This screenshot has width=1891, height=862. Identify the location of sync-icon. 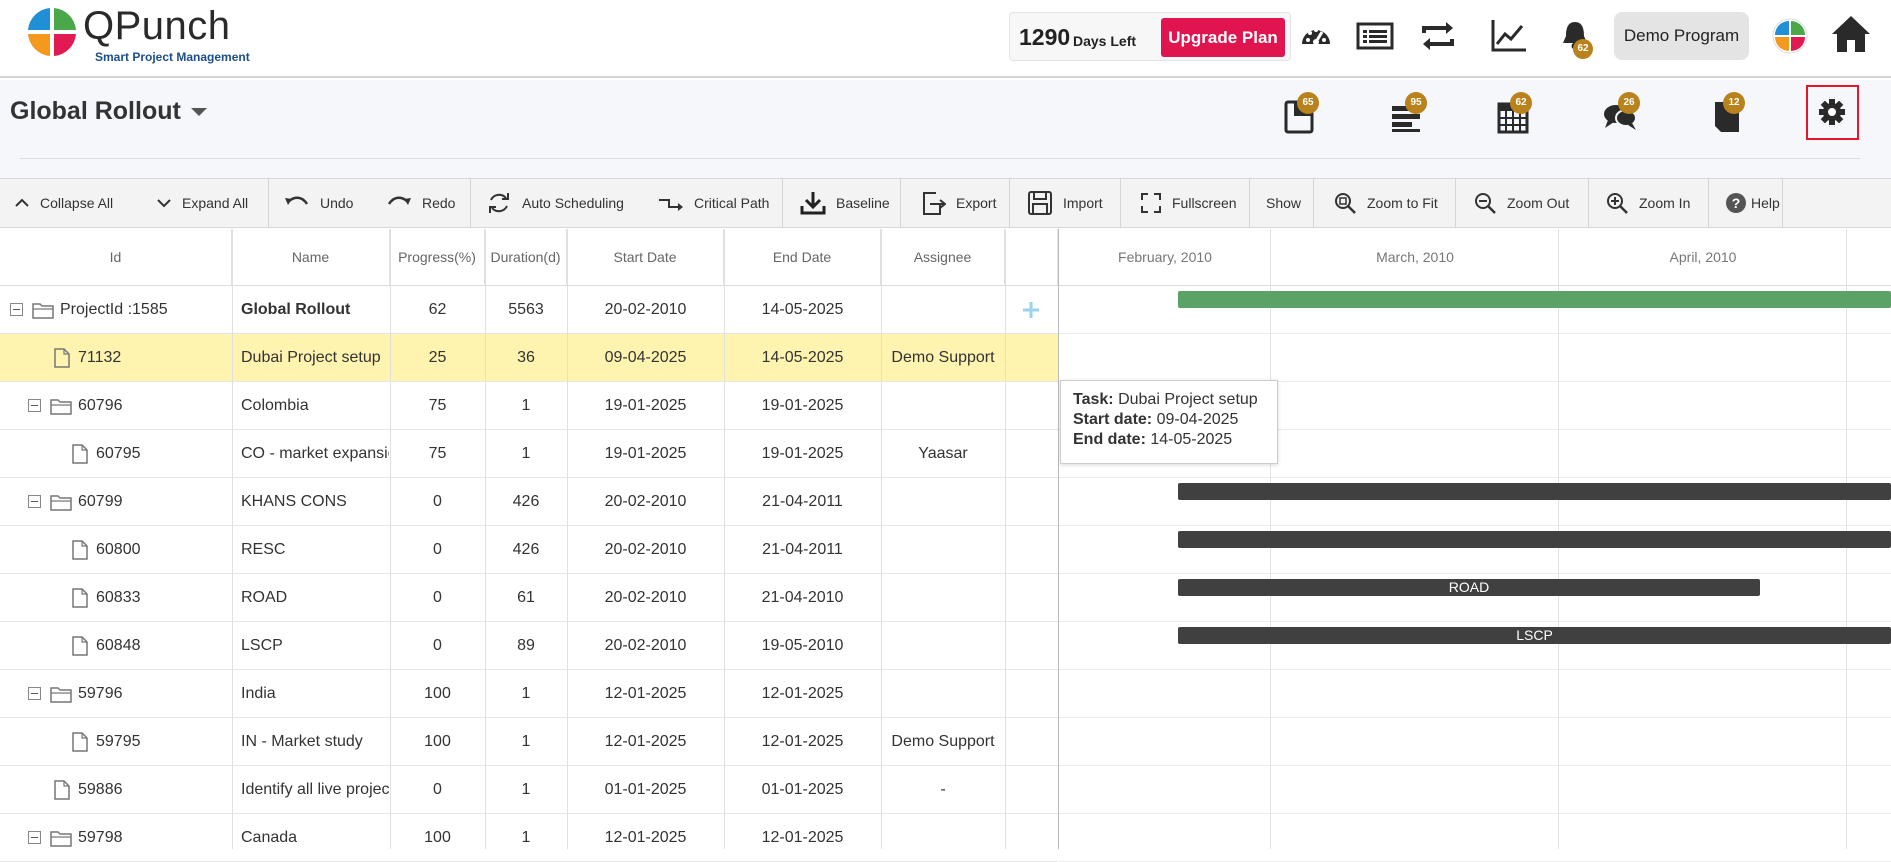
(1438, 36).